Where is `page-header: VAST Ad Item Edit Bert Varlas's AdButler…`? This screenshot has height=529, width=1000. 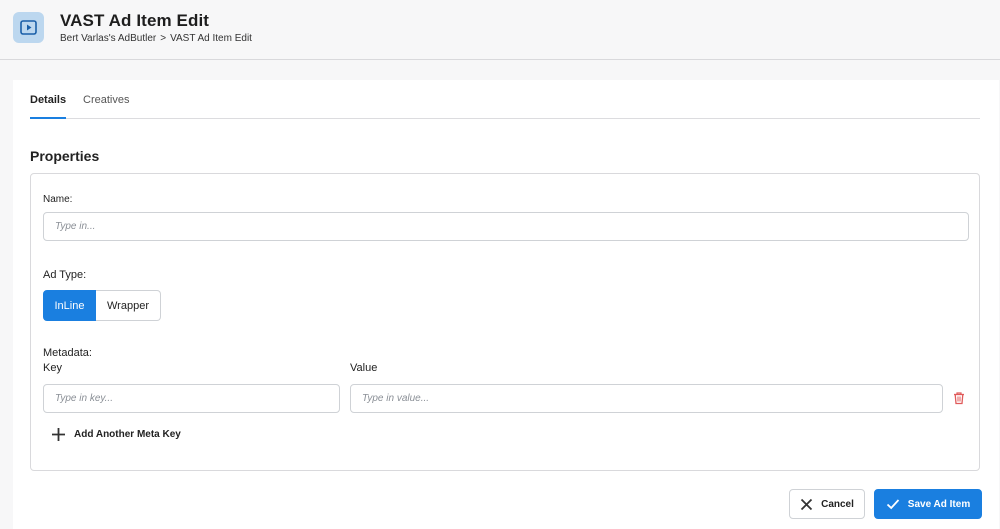 page-header: VAST Ad Item Edit Bert Varlas's AdButler… is located at coordinates (500, 30).